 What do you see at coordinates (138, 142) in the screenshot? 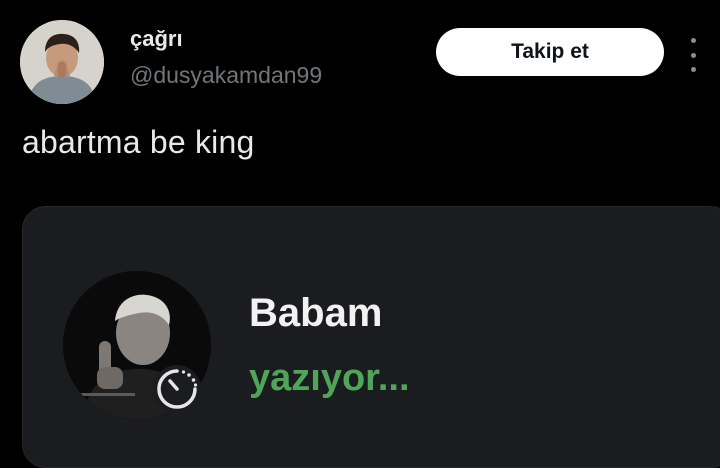
I see `tweet-text: abartma be king` at bounding box center [138, 142].